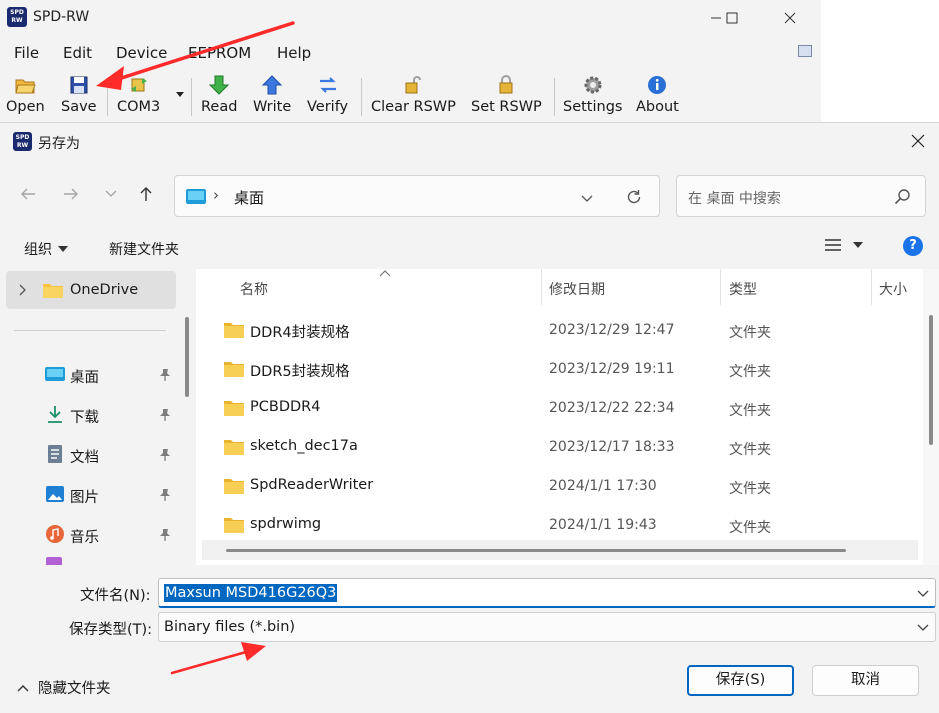 The height and width of the screenshot is (713, 939). I want to click on maximize-icon, so click(732, 18).